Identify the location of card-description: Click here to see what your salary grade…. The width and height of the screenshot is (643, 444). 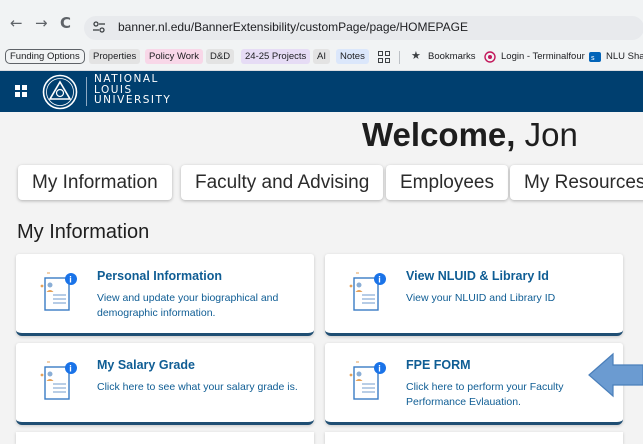
(197, 387).